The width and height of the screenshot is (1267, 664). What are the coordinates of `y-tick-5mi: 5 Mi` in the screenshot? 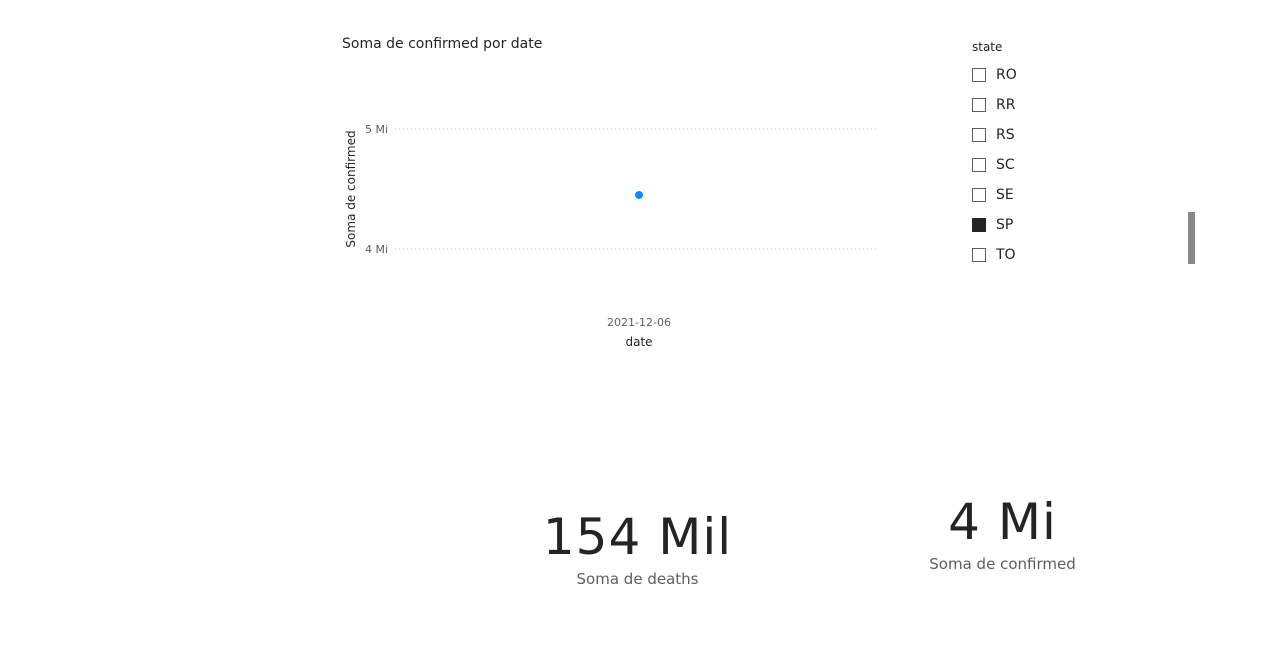 It's located at (376, 129).